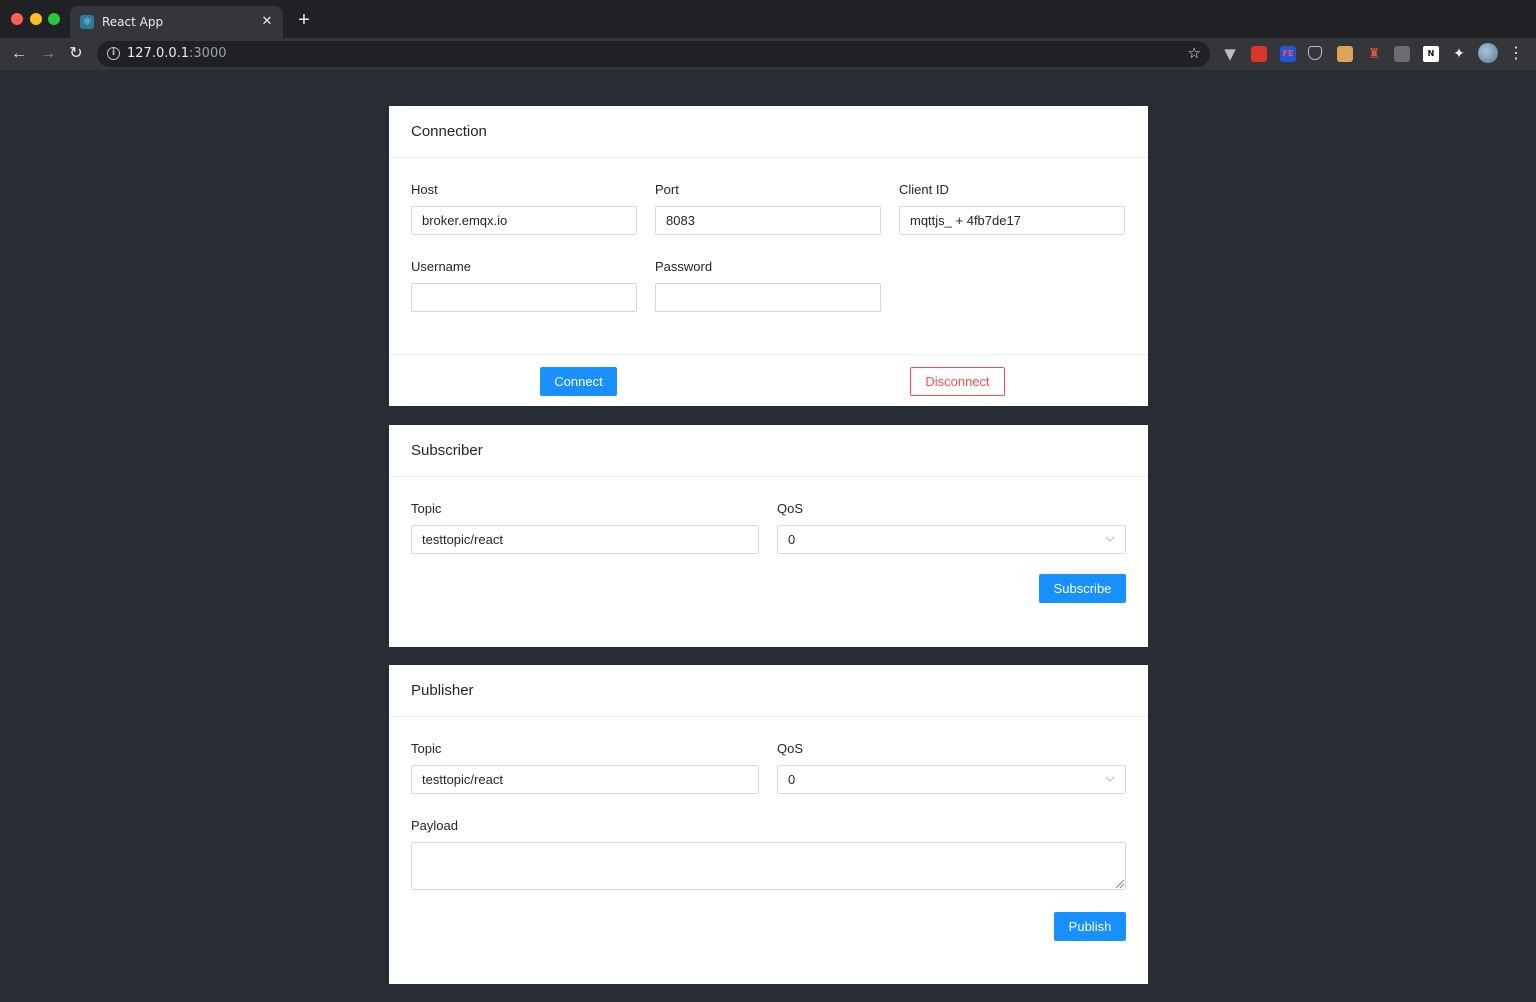 This screenshot has width=1536, height=1002. I want to click on publisher-title: Publisher, so click(442, 690).